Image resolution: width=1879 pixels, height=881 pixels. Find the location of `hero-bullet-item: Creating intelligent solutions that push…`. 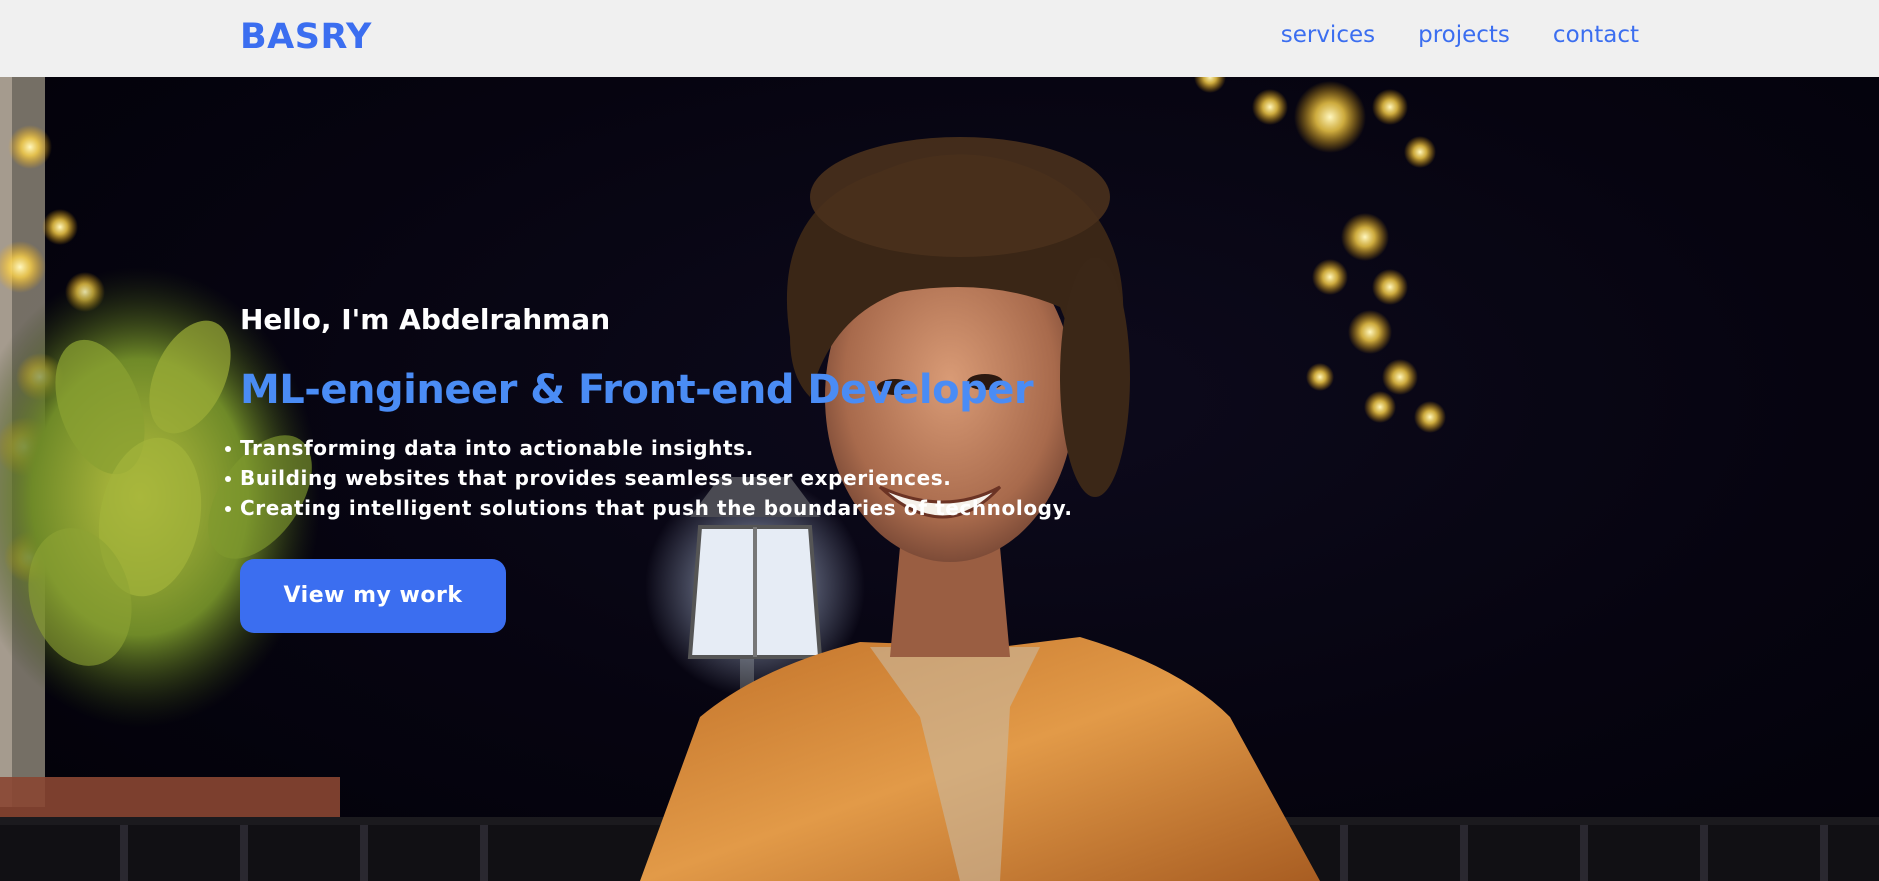

hero-bullet-item: Creating intelligent solutions that push… is located at coordinates (649, 508).